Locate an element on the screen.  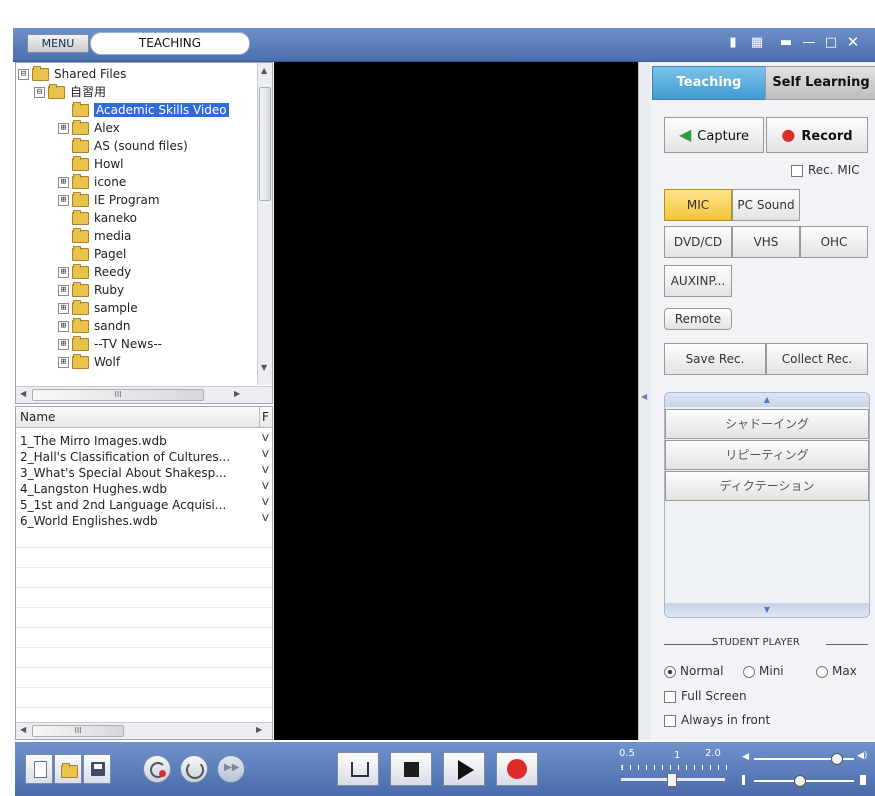
record-start-button is located at coordinates (517, 769).